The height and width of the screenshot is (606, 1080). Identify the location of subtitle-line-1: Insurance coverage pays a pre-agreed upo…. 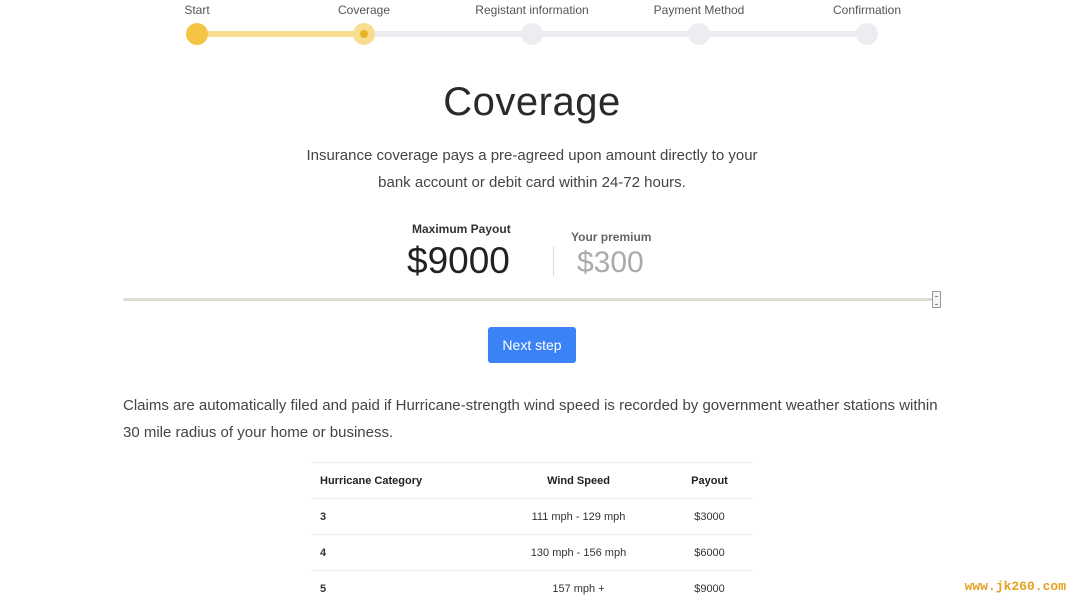
(532, 155).